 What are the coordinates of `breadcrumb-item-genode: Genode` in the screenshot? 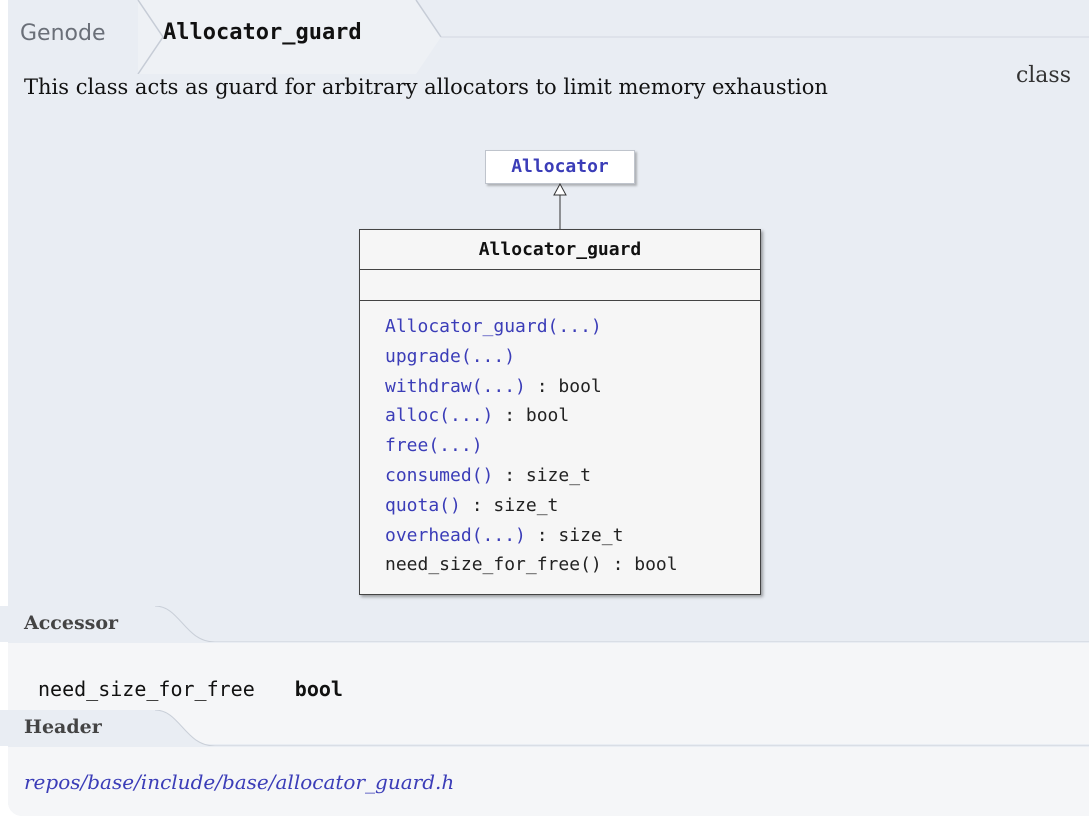 It's located at (73, 37).